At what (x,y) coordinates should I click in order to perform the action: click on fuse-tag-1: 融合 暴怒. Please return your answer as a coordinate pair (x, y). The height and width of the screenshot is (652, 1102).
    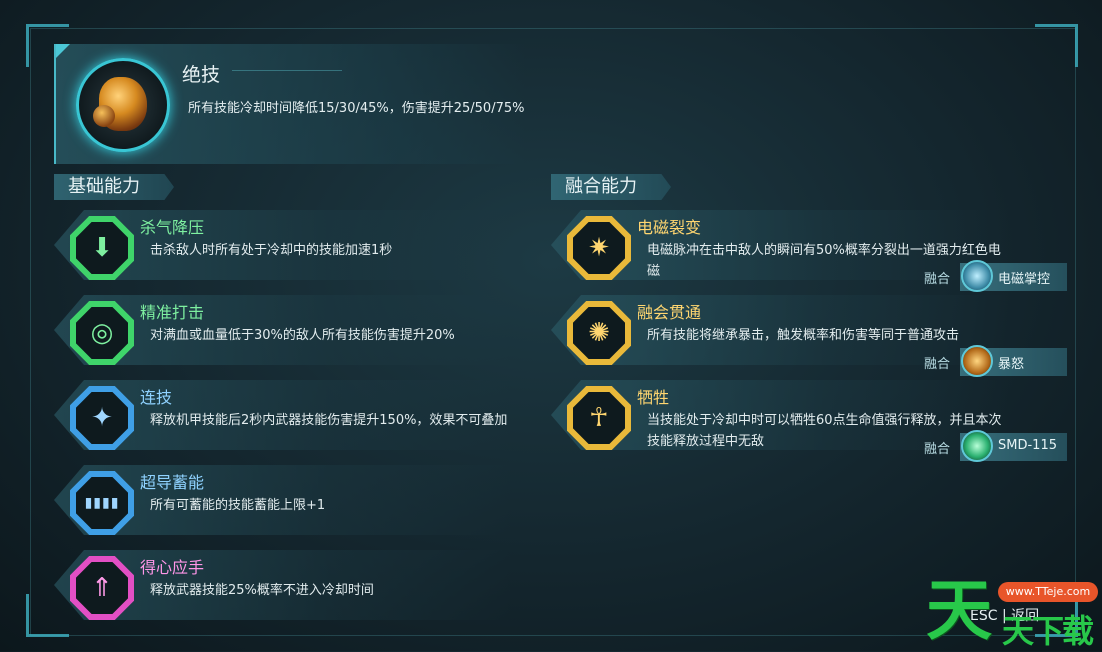
    Looking at the image, I should click on (995, 361).